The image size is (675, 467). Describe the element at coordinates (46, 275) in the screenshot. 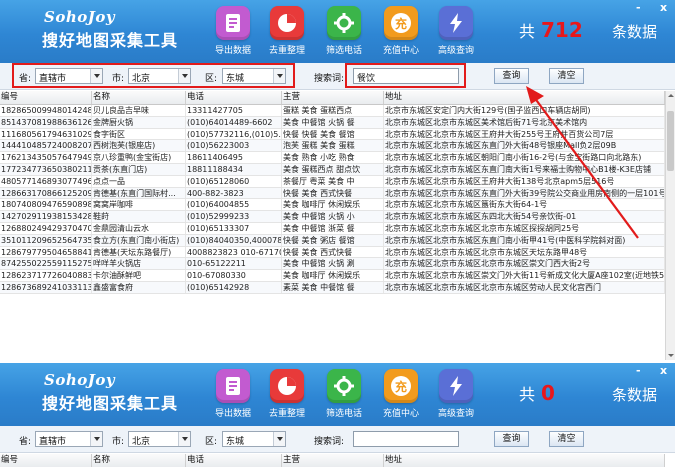

I see `table-cell: 1286237177260408831` at that location.